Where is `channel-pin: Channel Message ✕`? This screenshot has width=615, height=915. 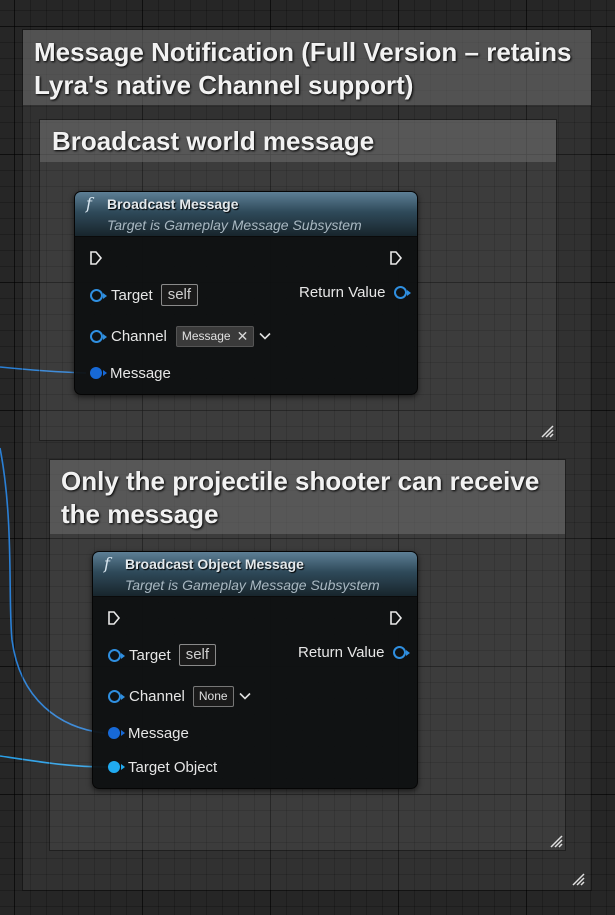
channel-pin: Channel Message ✕ is located at coordinates (180, 336).